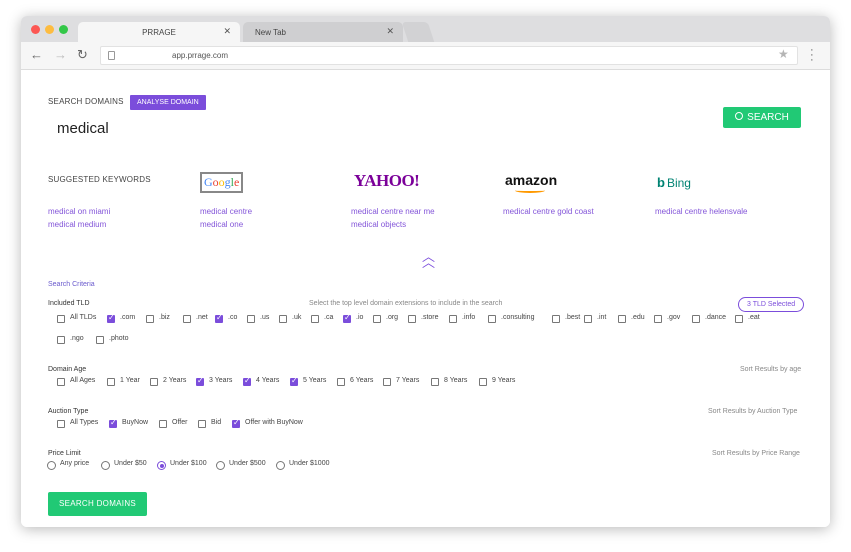 The height and width of the screenshot is (552, 851). Describe the element at coordinates (548, 211) in the screenshot. I see `keyword-link: medical centre gold coast` at that location.